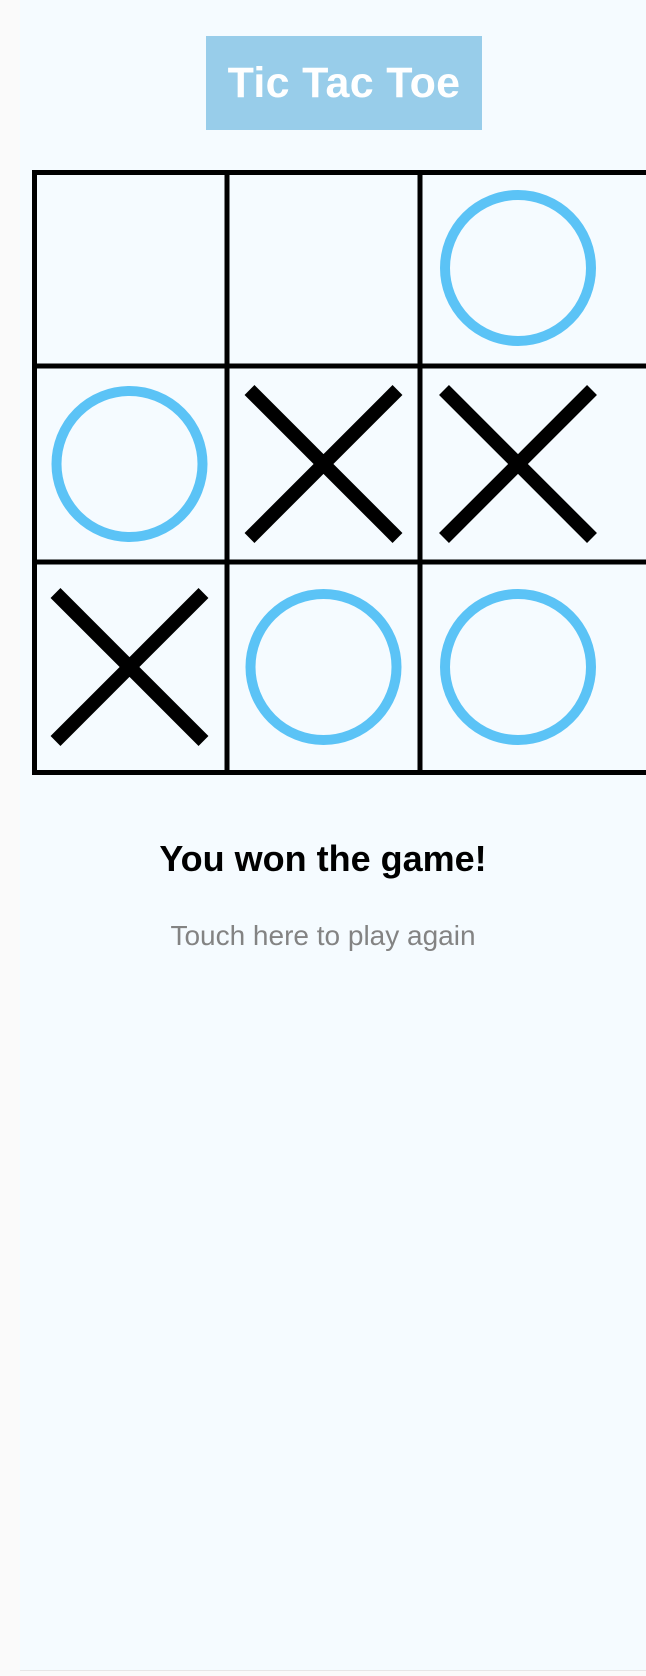 This screenshot has width=646, height=1676. What do you see at coordinates (323, 858) in the screenshot?
I see `game-status: You won the game!` at bounding box center [323, 858].